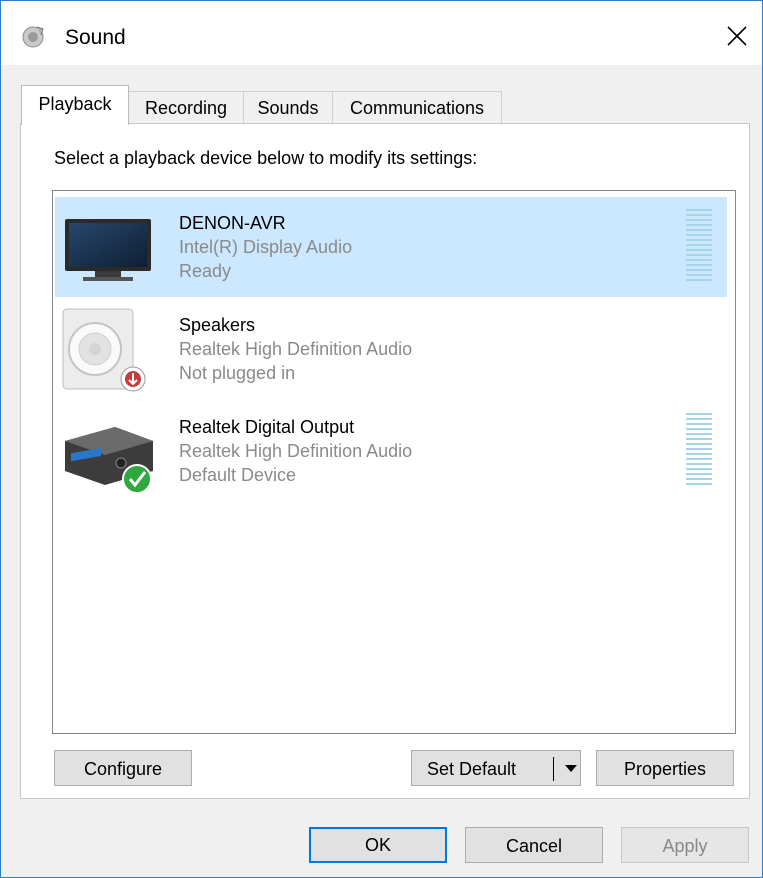 This screenshot has height=878, width=763. Describe the element at coordinates (534, 845) in the screenshot. I see `cancel-button: Cancel` at that location.